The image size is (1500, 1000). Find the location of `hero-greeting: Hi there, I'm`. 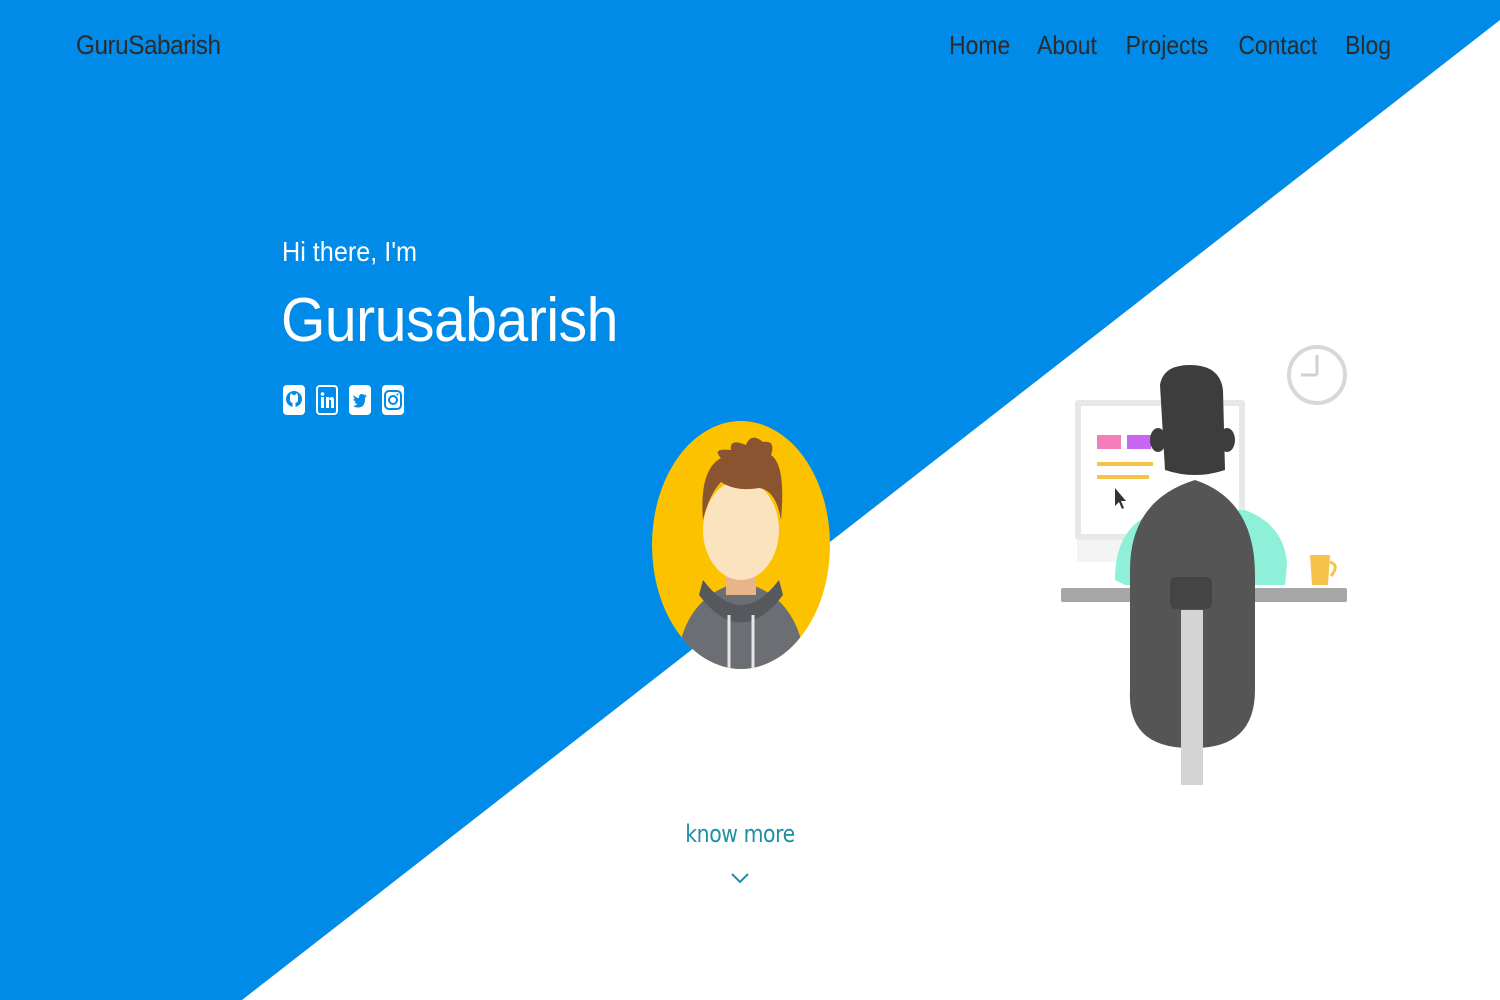

hero-greeting: Hi there, I'm is located at coordinates (350, 251).